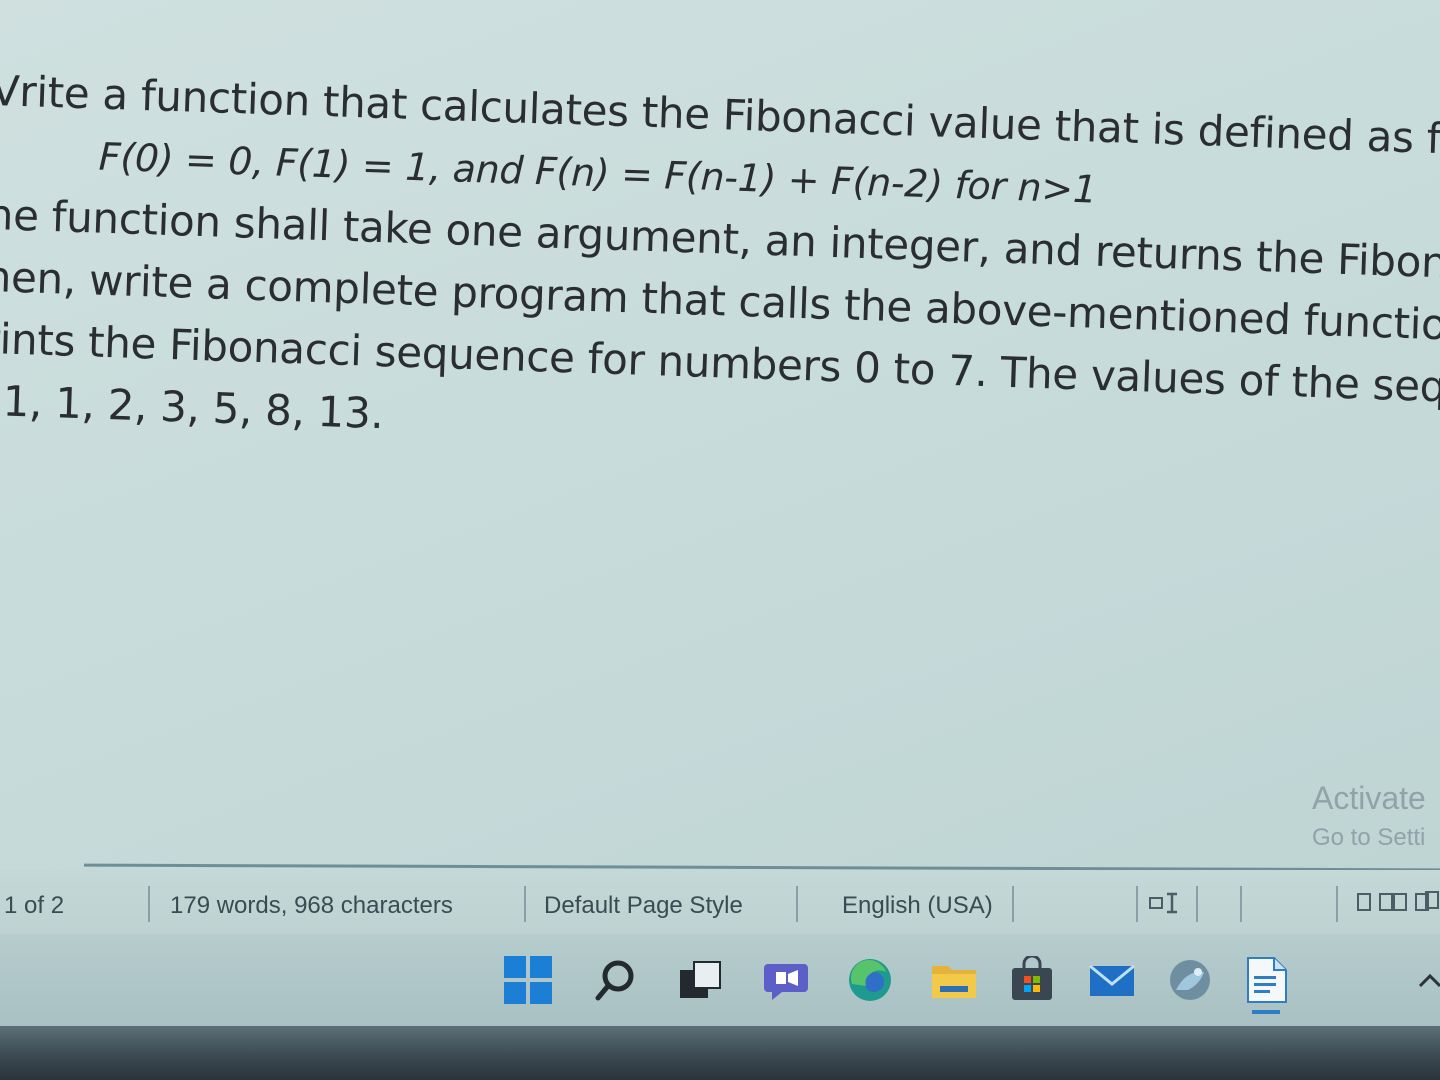 The width and height of the screenshot is (1440, 1080). I want to click on page-style: Default Page Style, so click(643, 906).